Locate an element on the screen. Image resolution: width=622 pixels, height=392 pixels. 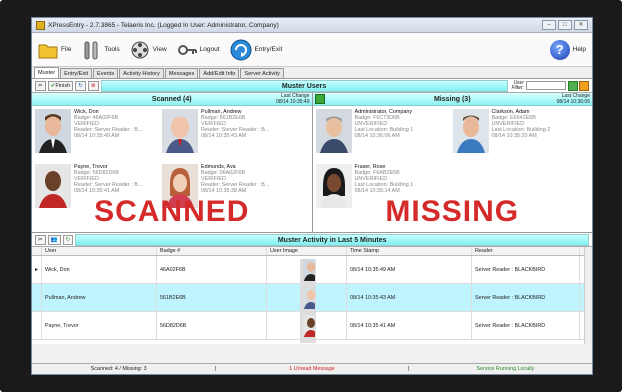
minimize-button: – is located at coordinates (549, 25).